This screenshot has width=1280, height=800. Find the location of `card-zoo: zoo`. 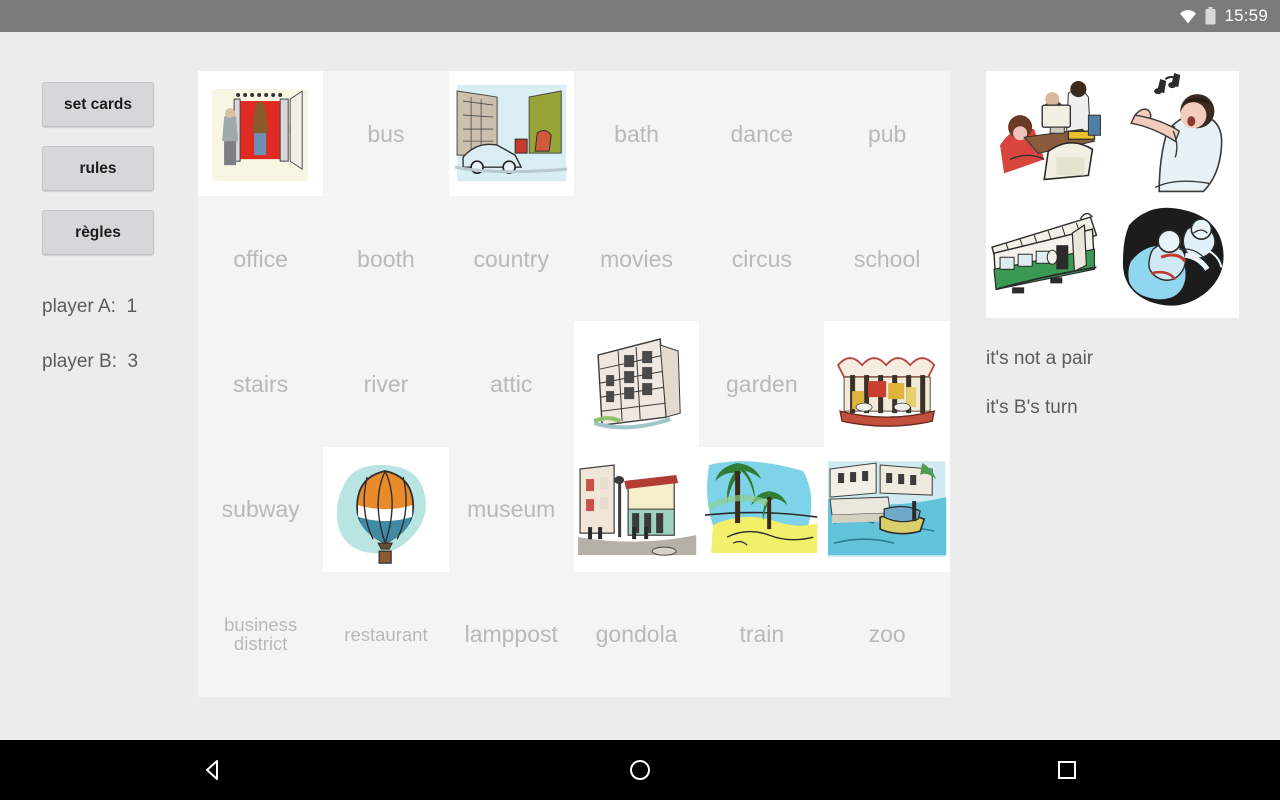

card-zoo: zoo is located at coordinates (886, 634).